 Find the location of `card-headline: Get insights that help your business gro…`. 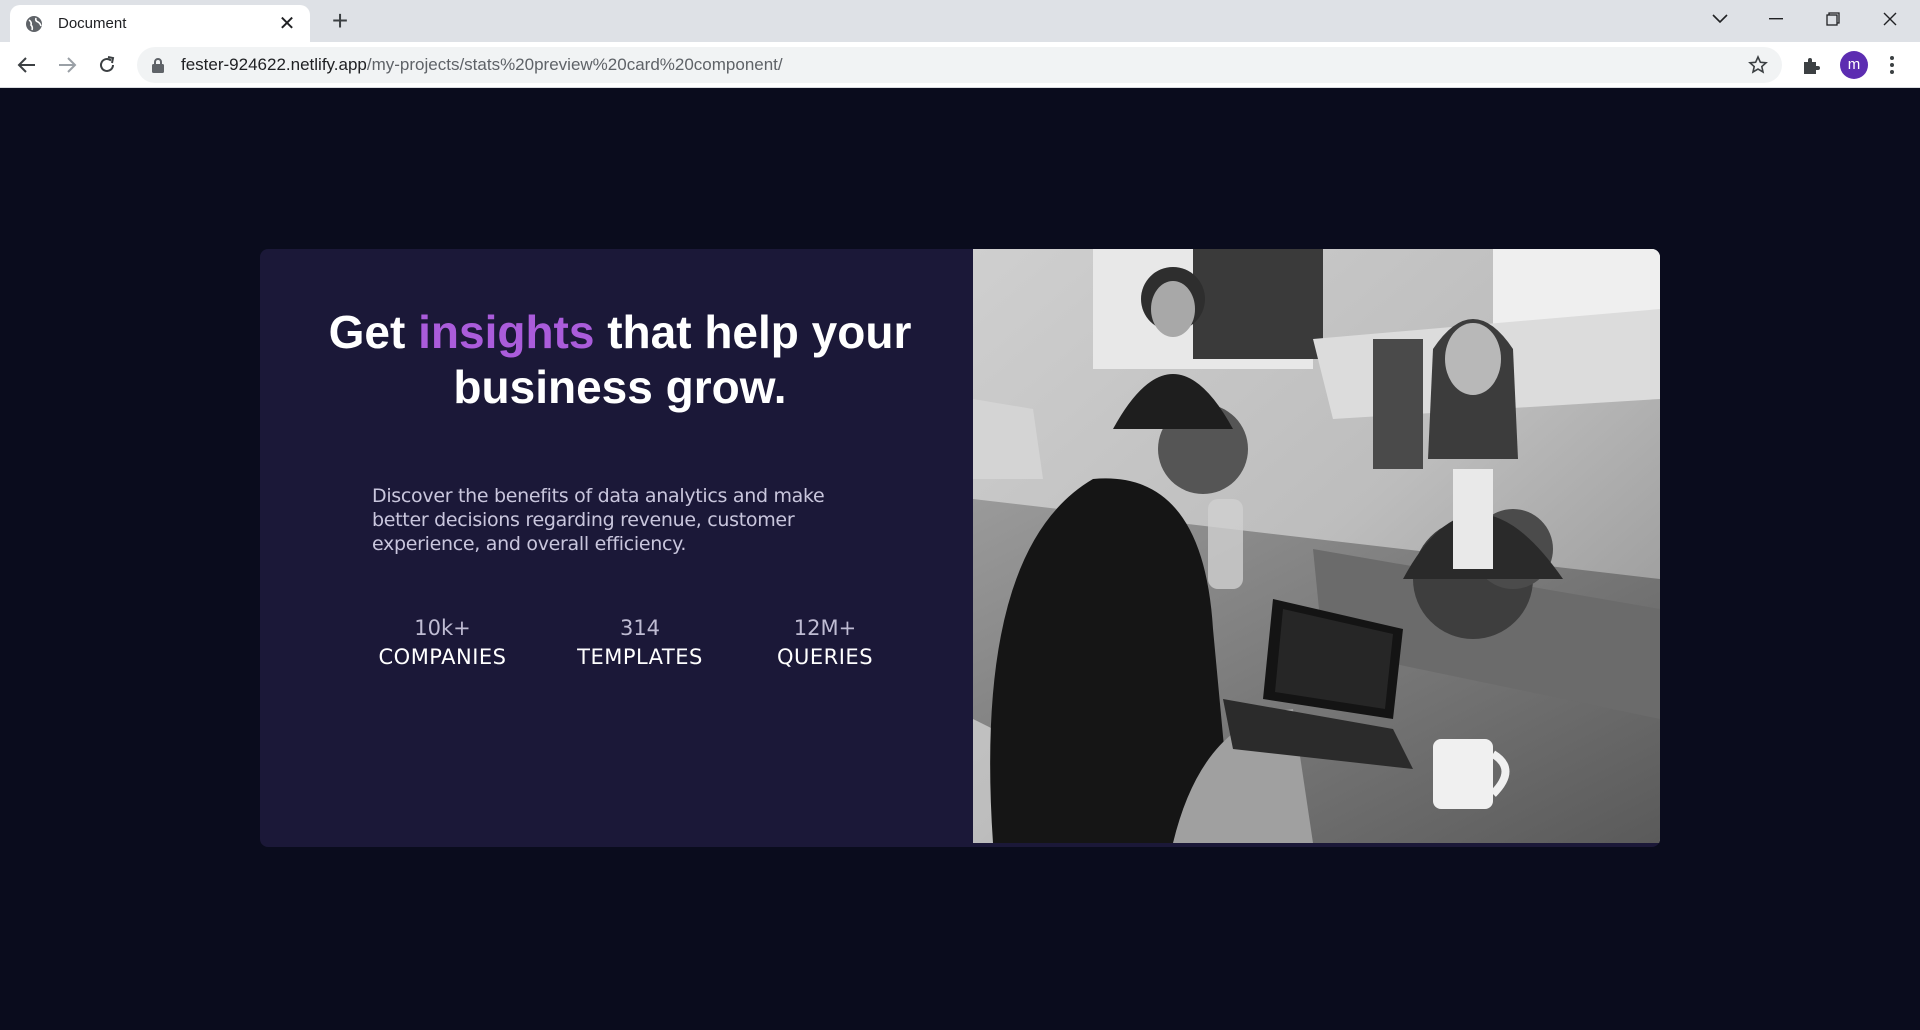

card-headline: Get insights that help your business gro… is located at coordinates (620, 360).